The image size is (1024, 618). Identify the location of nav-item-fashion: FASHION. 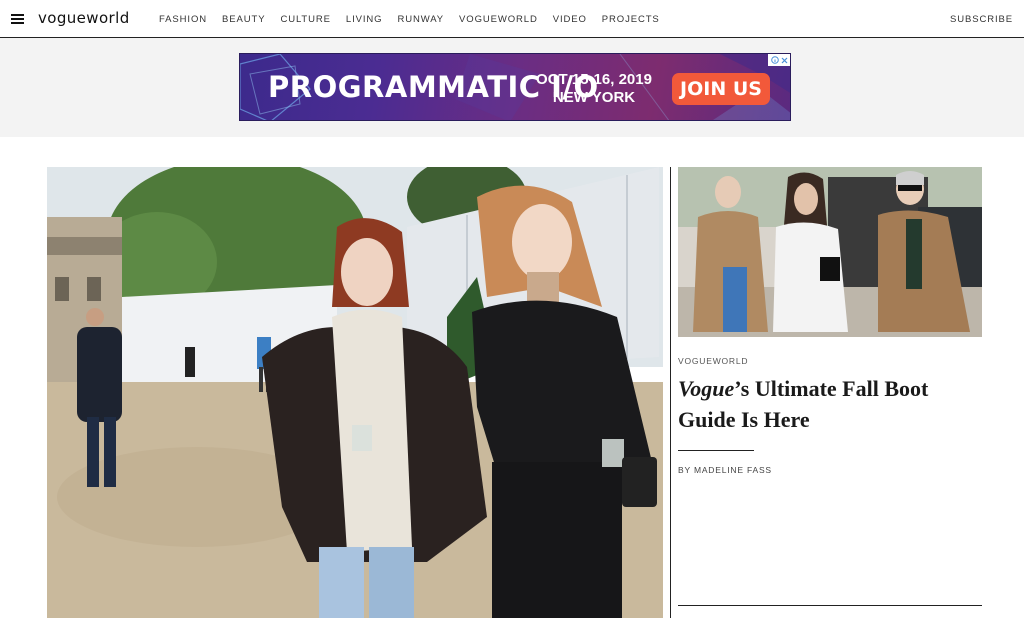
(183, 19).